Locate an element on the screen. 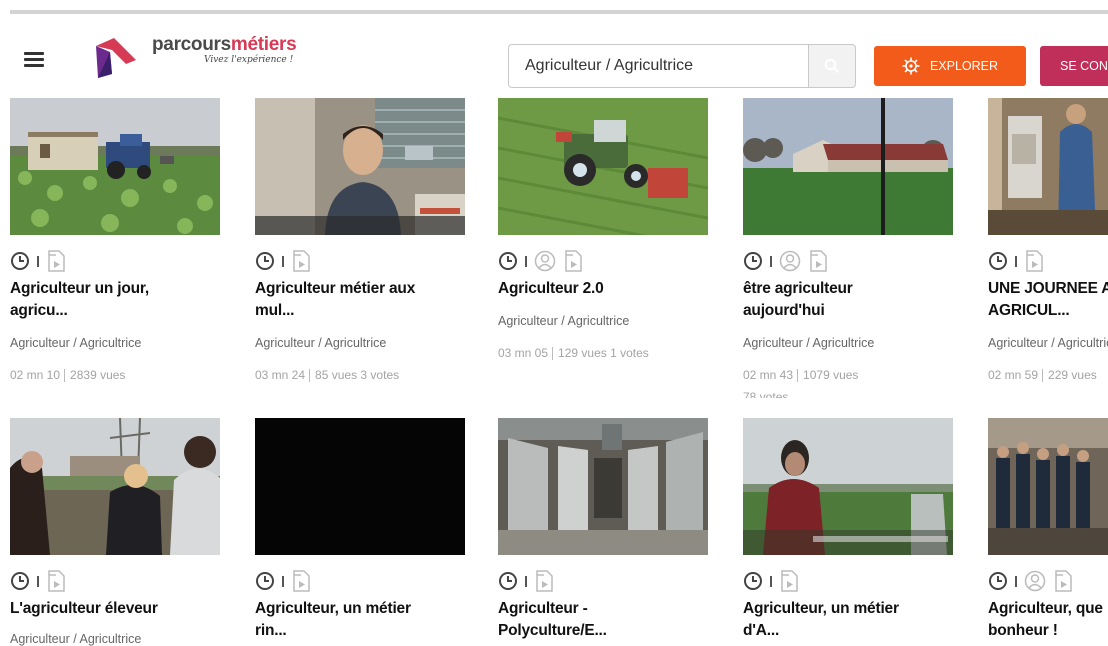 Image resolution: width=1108 pixels, height=646 pixels. search-icon is located at coordinates (832, 66).